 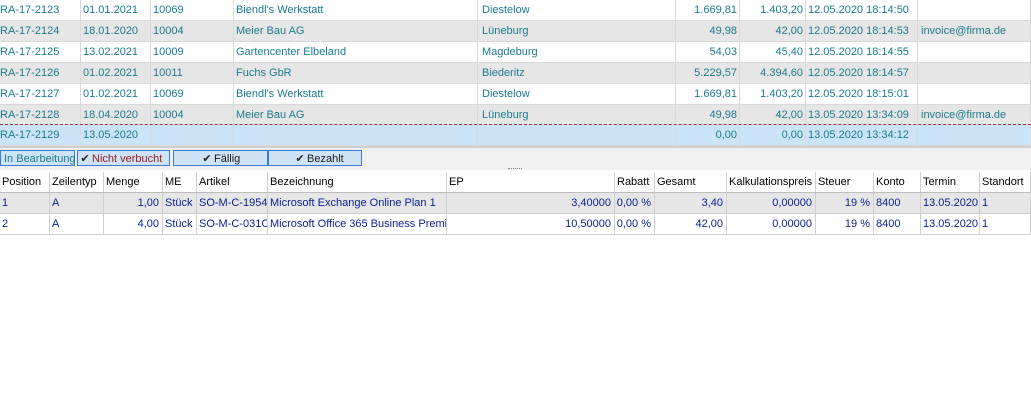 What do you see at coordinates (123, 158) in the screenshot?
I see `status-nicht-verbucht-button: ✔ Nicht verbucht` at bounding box center [123, 158].